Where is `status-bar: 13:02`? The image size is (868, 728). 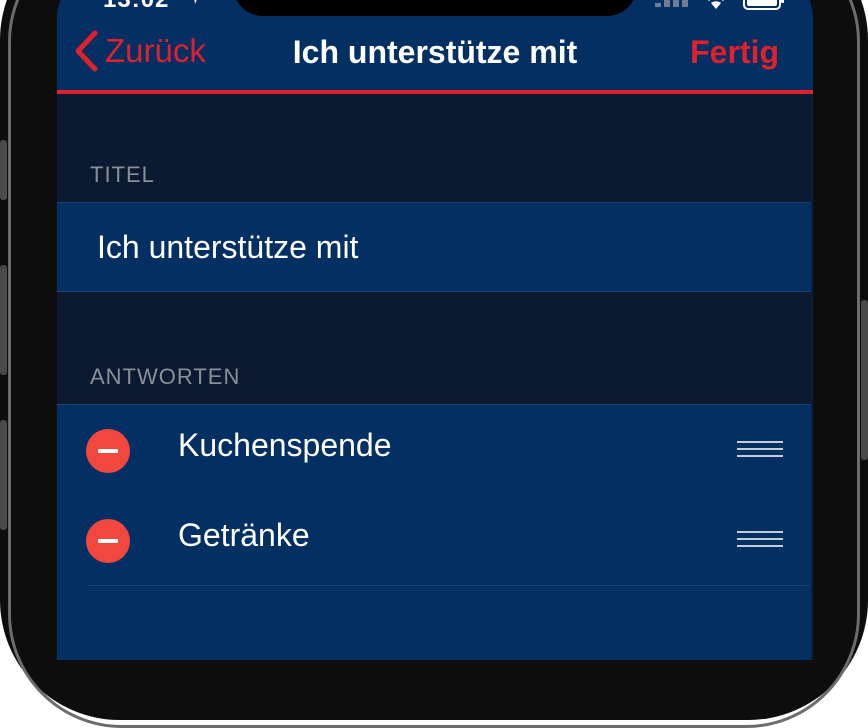 status-bar: 13:02 is located at coordinates (435, 8).